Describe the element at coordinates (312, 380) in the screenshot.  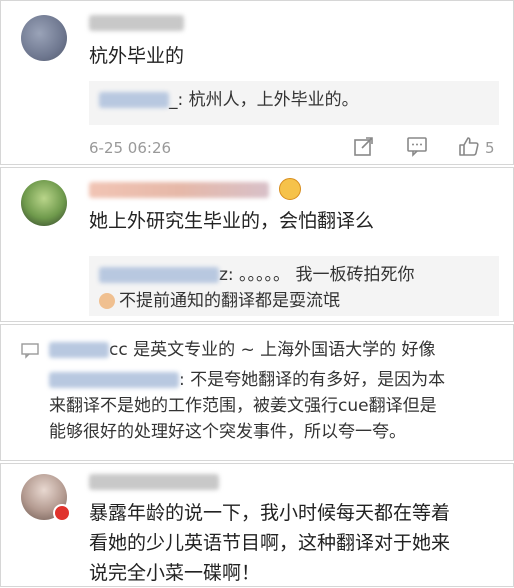
I see `reply-line-1: : 不是夸她翻译的有多好，是因为本` at that location.